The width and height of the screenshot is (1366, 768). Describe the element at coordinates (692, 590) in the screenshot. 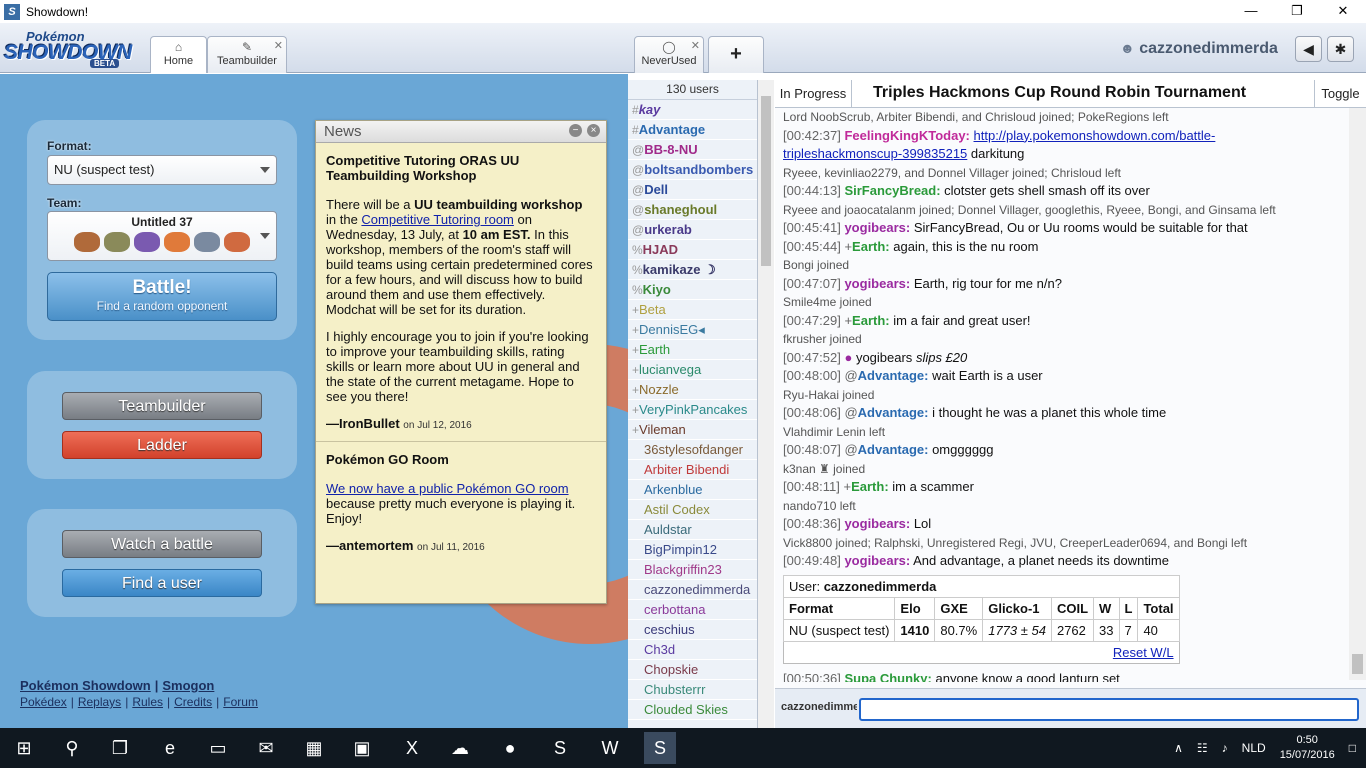

I see `user-list-item: cazzonedimmerda` at that location.